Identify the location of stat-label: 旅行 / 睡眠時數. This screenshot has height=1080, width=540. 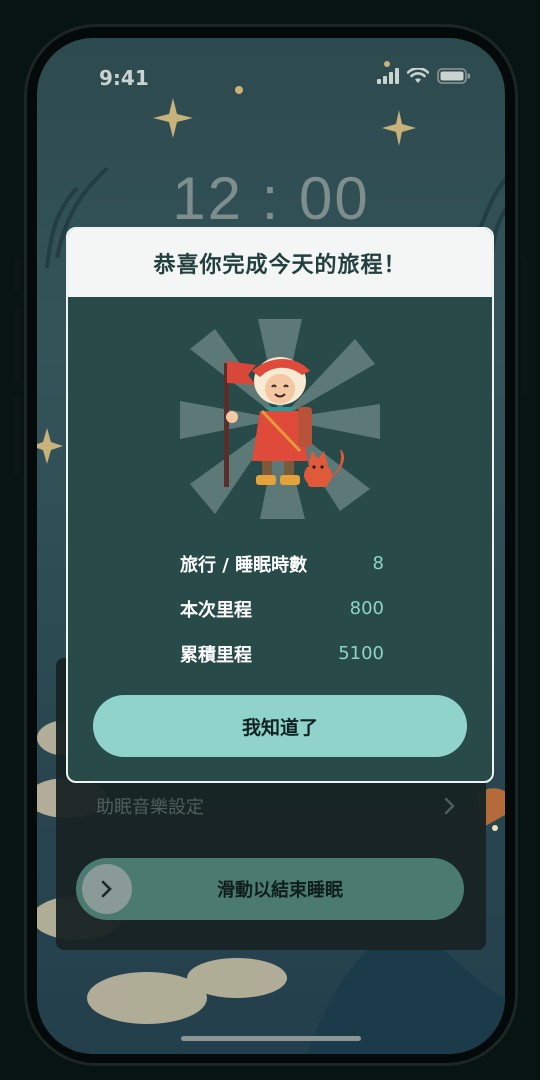
(244, 565).